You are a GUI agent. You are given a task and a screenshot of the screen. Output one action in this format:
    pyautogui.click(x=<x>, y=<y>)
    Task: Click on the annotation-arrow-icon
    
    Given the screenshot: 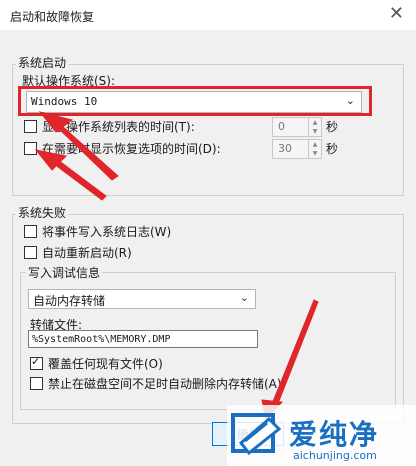 What is the action you would take?
    pyautogui.click(x=295, y=353)
    